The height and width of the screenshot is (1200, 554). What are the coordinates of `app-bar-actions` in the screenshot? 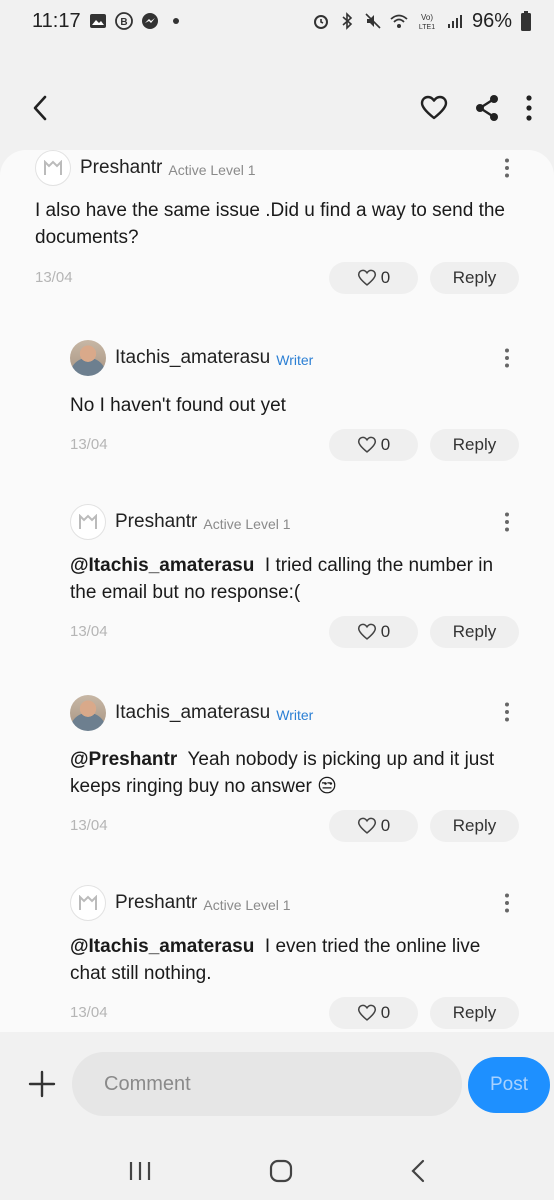 It's located at (476, 108).